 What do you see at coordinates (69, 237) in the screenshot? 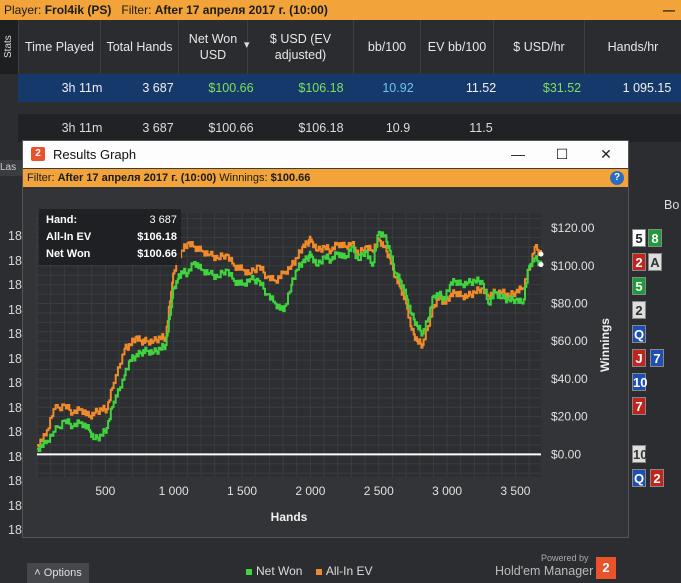
I see `stats-box-label: All-In EV` at bounding box center [69, 237].